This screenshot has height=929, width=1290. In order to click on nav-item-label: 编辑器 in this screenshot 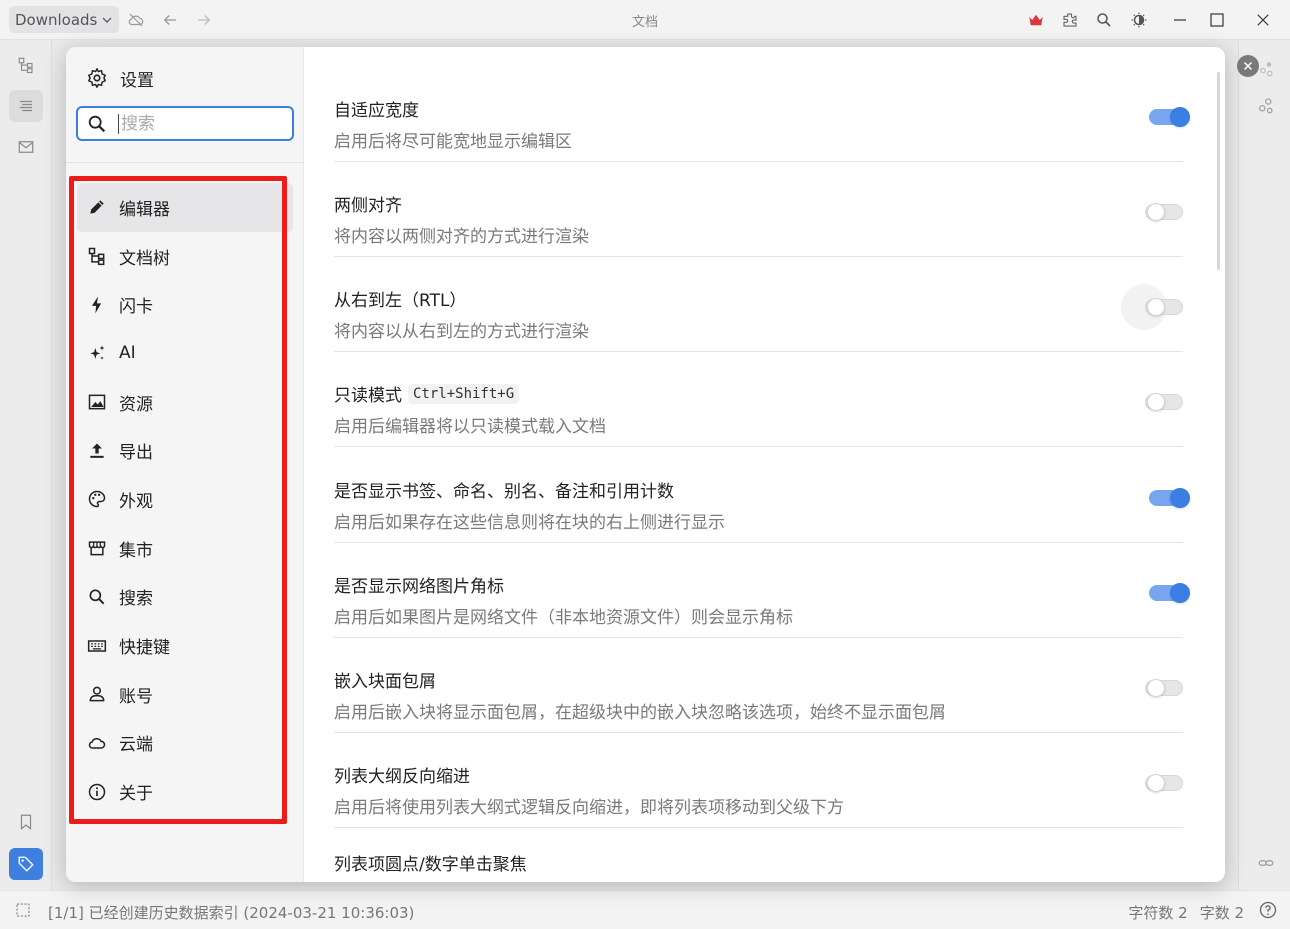, I will do `click(144, 209)`.